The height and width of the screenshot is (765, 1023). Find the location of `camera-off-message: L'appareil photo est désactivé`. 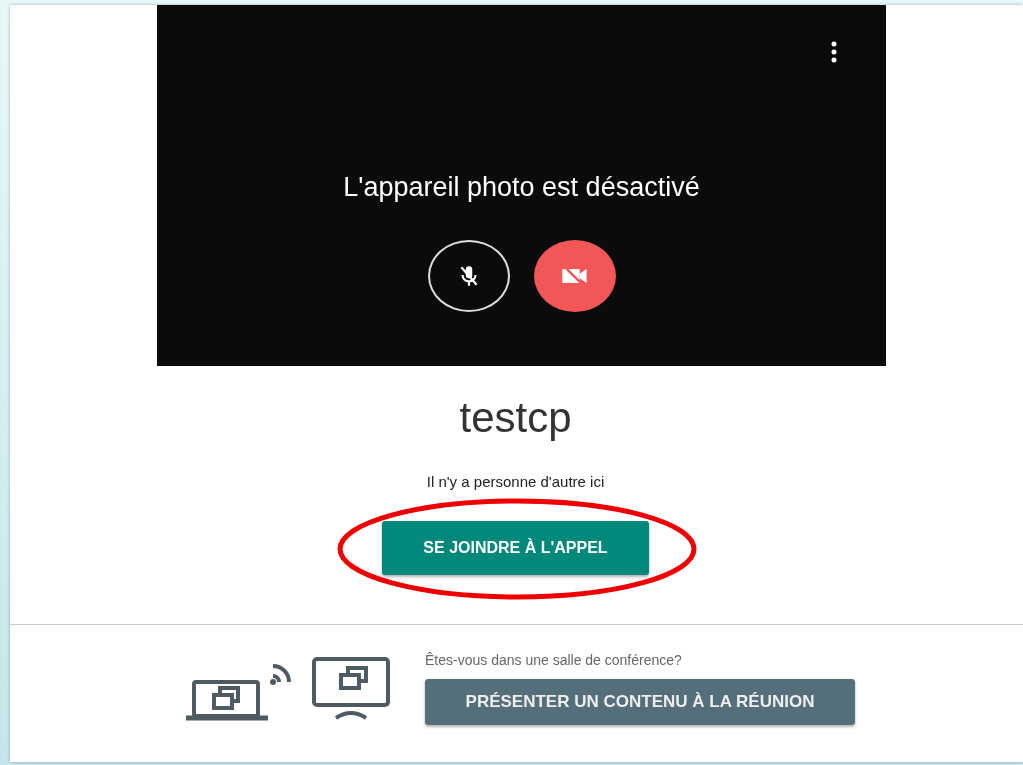

camera-off-message: L'appareil photo est désactivé is located at coordinates (521, 187).